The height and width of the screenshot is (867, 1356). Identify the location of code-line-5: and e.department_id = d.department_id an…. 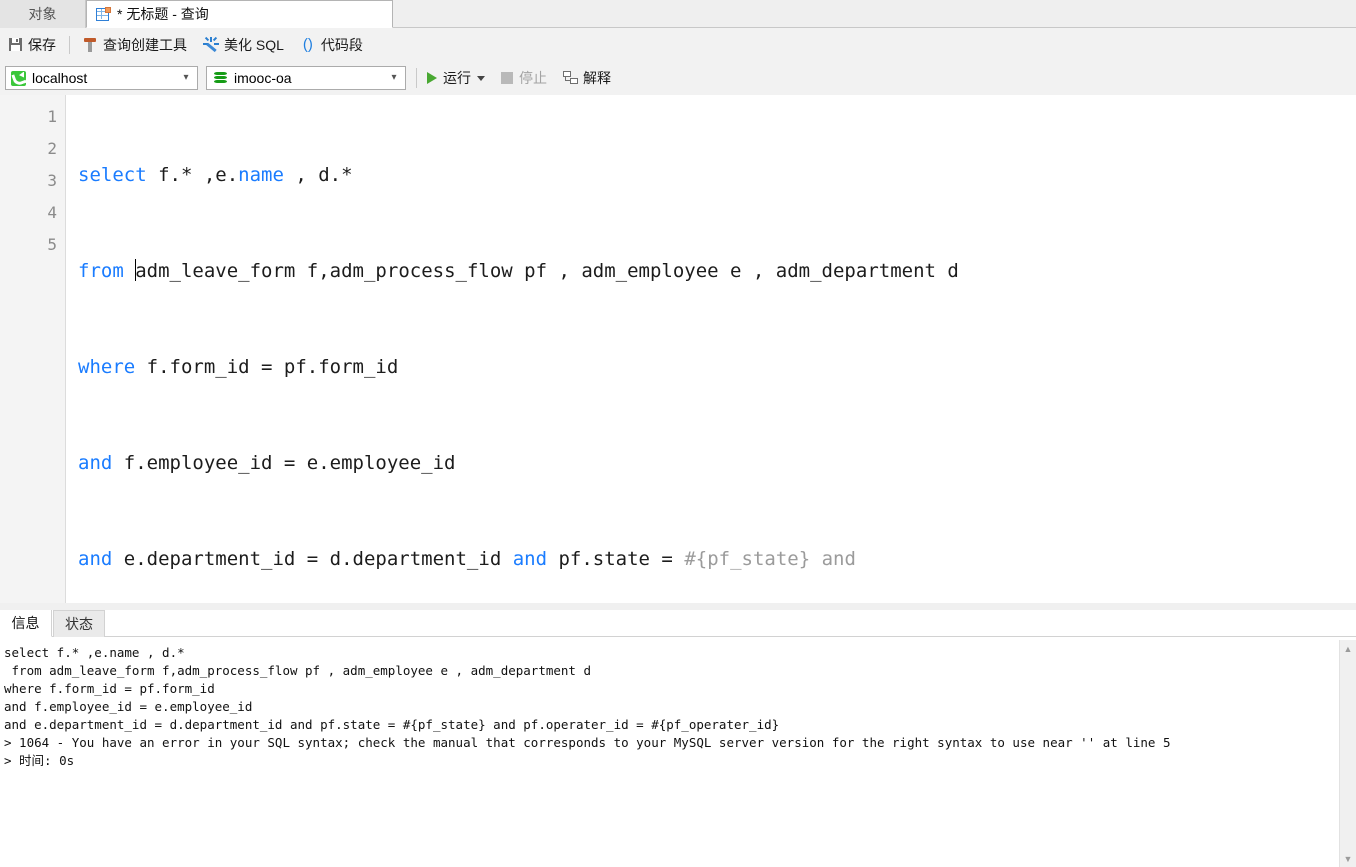
(467, 559).